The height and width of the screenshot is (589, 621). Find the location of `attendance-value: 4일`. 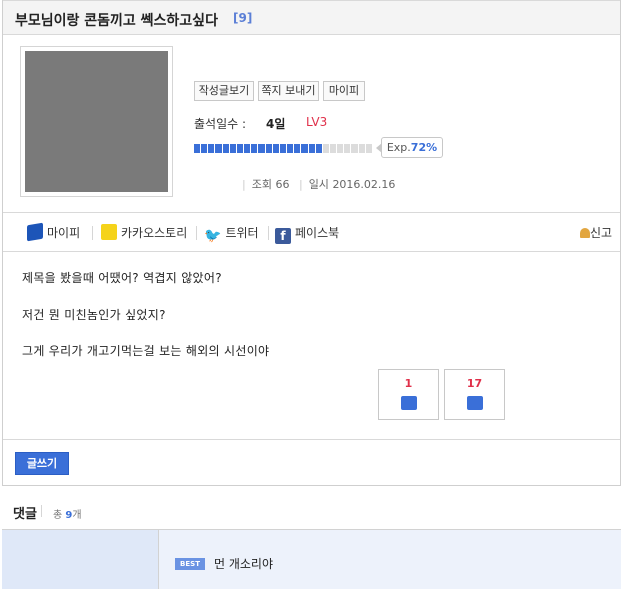

attendance-value: 4일 is located at coordinates (276, 124).